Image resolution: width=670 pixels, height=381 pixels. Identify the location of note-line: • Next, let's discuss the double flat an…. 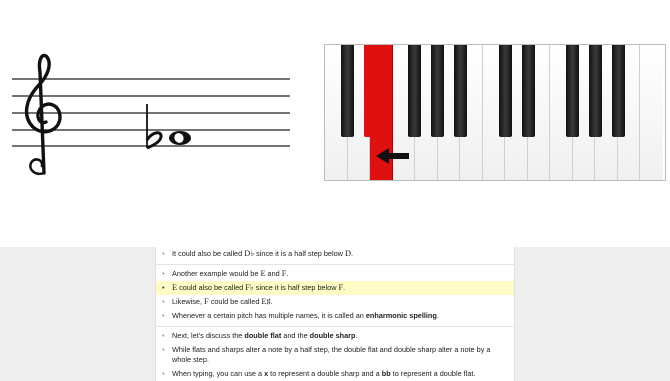
(335, 336).